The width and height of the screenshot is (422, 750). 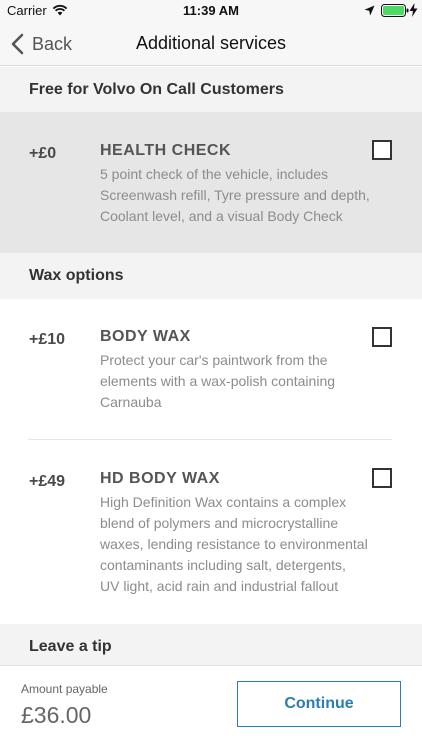 What do you see at coordinates (211, 276) in the screenshot?
I see `section-header-wax: Wax options` at bounding box center [211, 276].